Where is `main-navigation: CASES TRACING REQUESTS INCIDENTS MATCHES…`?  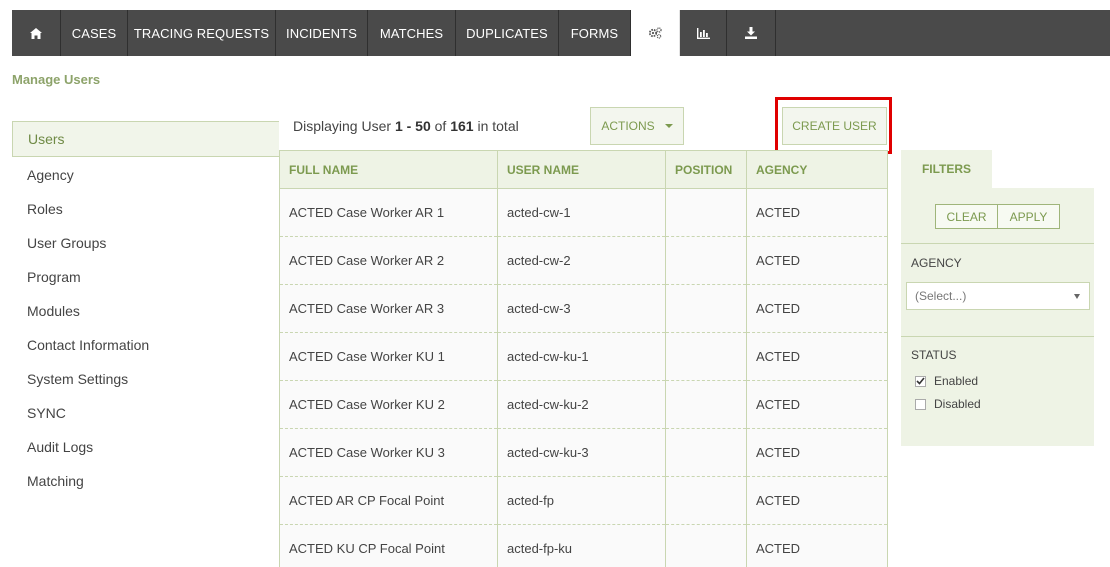 main-navigation: CASES TRACING REQUESTS INCIDENTS MATCHES… is located at coordinates (561, 33).